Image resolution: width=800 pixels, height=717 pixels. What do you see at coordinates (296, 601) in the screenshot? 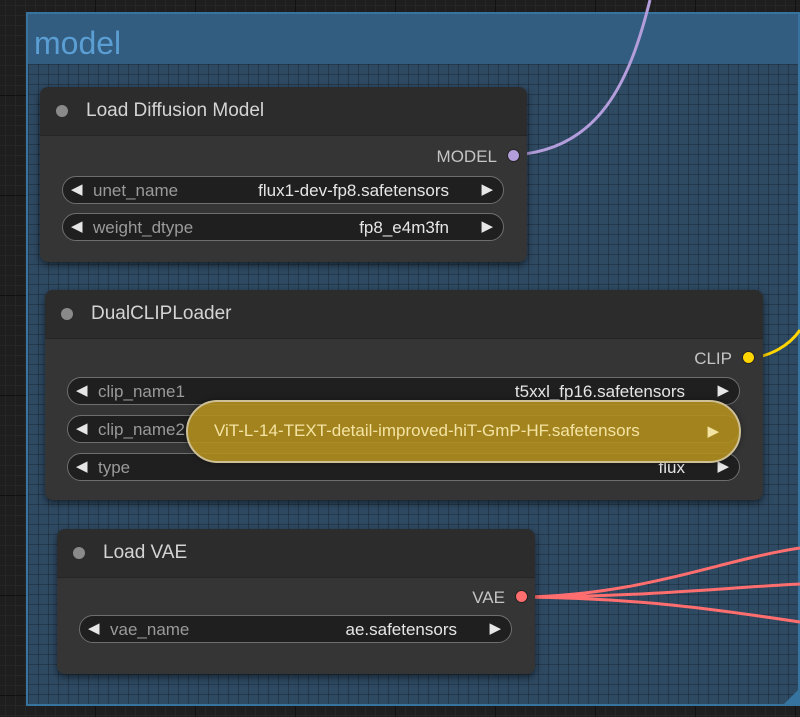
I see `load-vae-node: Load VAE VAE ◀ vae_name ae.safetensors ▶` at bounding box center [296, 601].